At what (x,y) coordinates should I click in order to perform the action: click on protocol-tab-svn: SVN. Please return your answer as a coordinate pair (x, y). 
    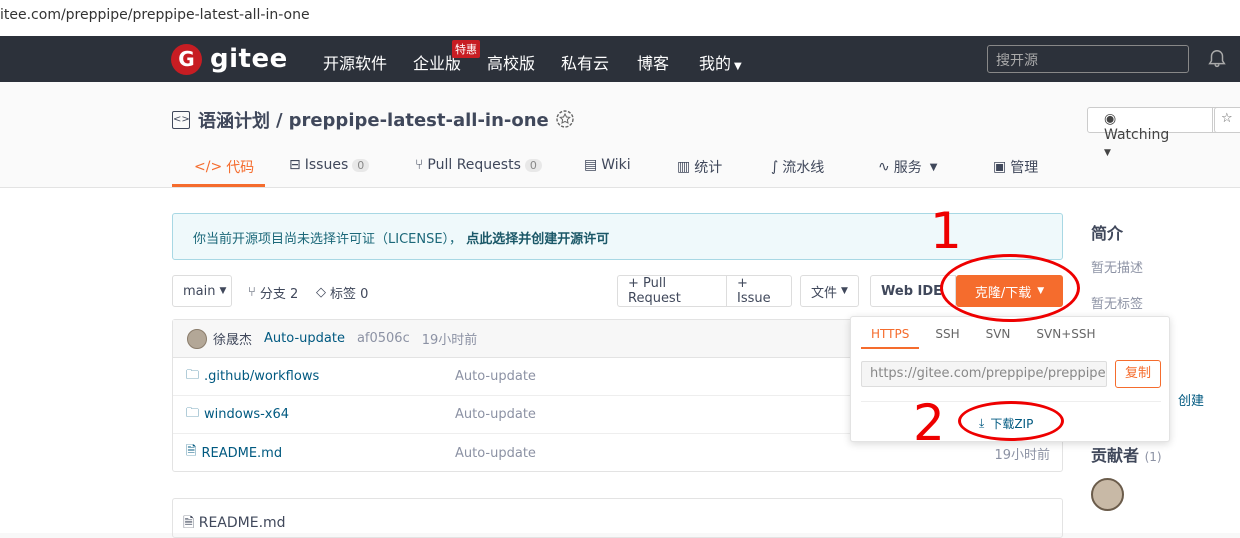
    Looking at the image, I should click on (998, 337).